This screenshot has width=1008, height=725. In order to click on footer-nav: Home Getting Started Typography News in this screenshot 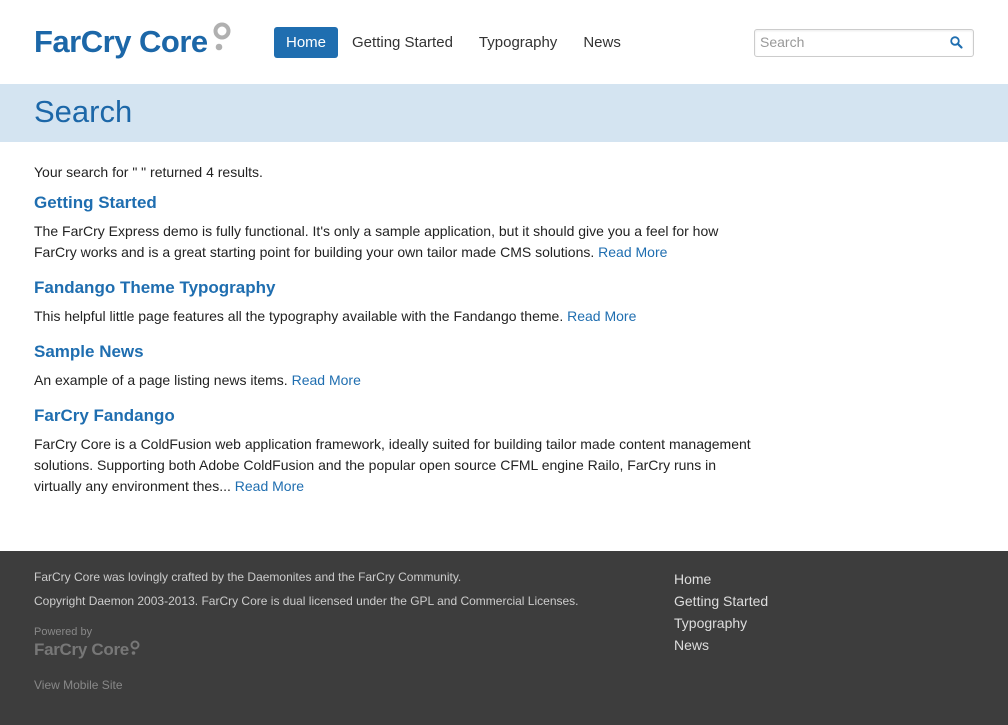, I will do `click(721, 612)`.